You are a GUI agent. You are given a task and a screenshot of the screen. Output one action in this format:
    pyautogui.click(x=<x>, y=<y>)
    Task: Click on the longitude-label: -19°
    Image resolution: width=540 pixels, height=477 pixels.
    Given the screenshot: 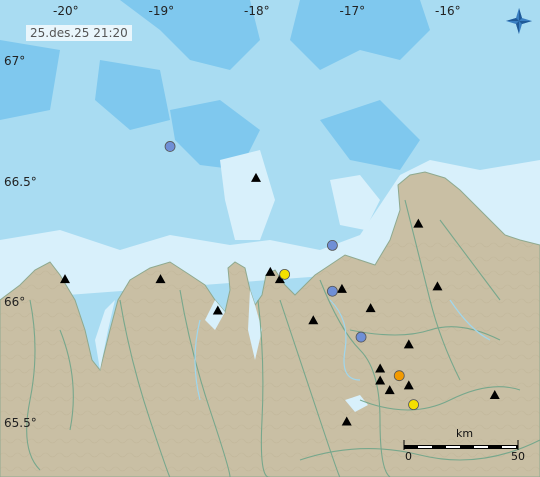 What is the action you would take?
    pyautogui.click(x=161, y=11)
    